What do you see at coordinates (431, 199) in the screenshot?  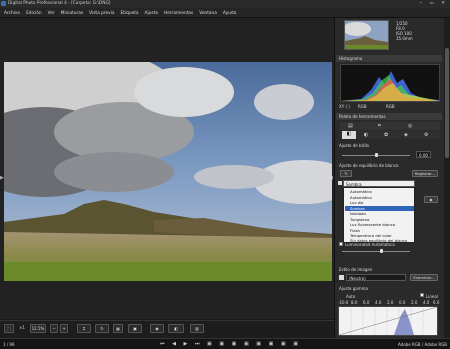 I see `tint-toggle: ◆` at bounding box center [431, 199].